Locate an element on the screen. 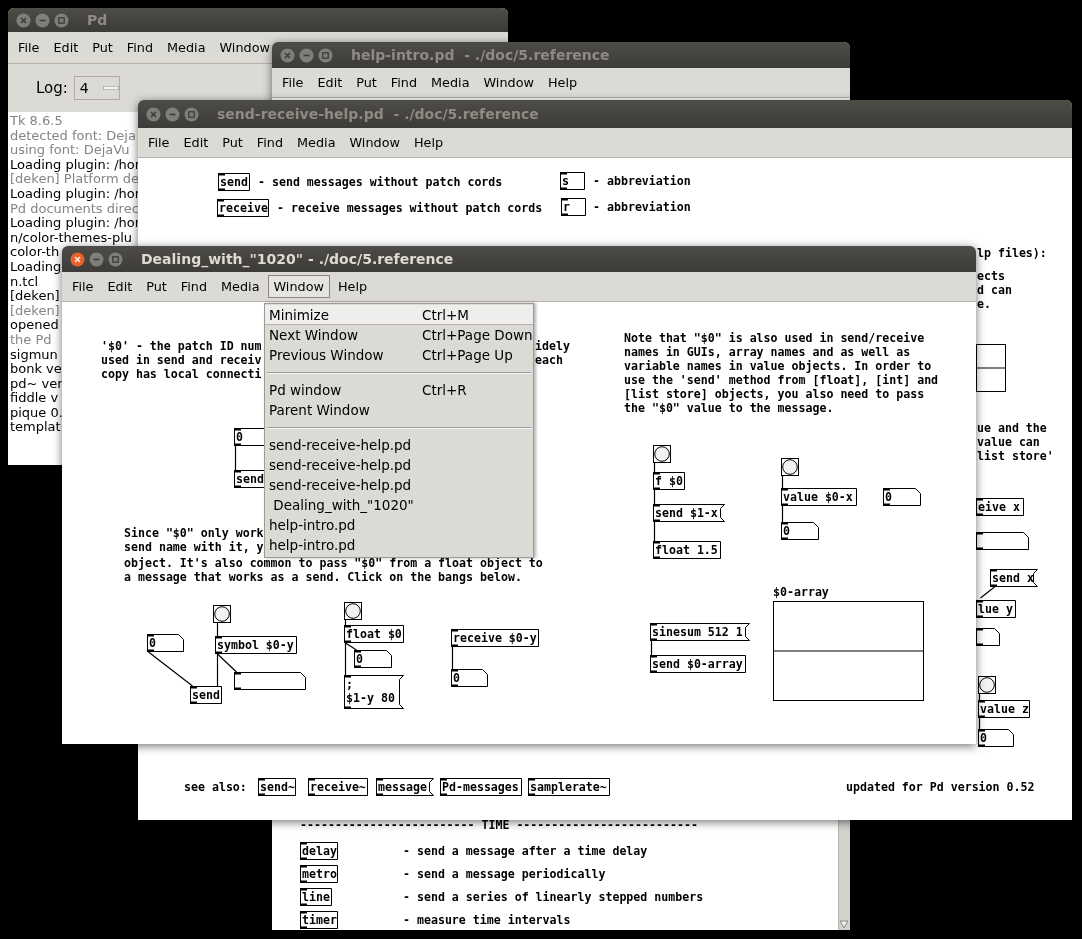 This screenshot has width=1082, height=939. object-box: receive~ is located at coordinates (338, 787).